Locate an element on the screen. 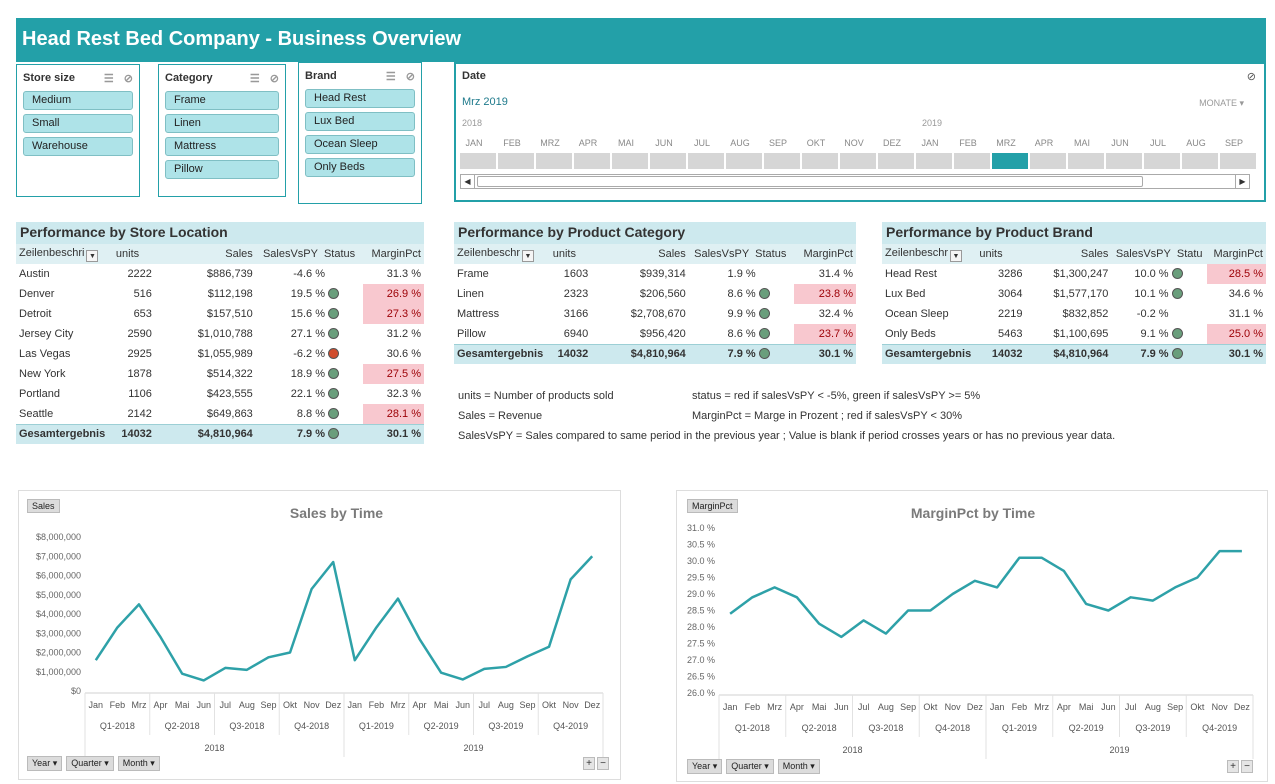 The width and height of the screenshot is (1275, 784). column-header: Zeilenbeschri ▼ is located at coordinates (64, 254).